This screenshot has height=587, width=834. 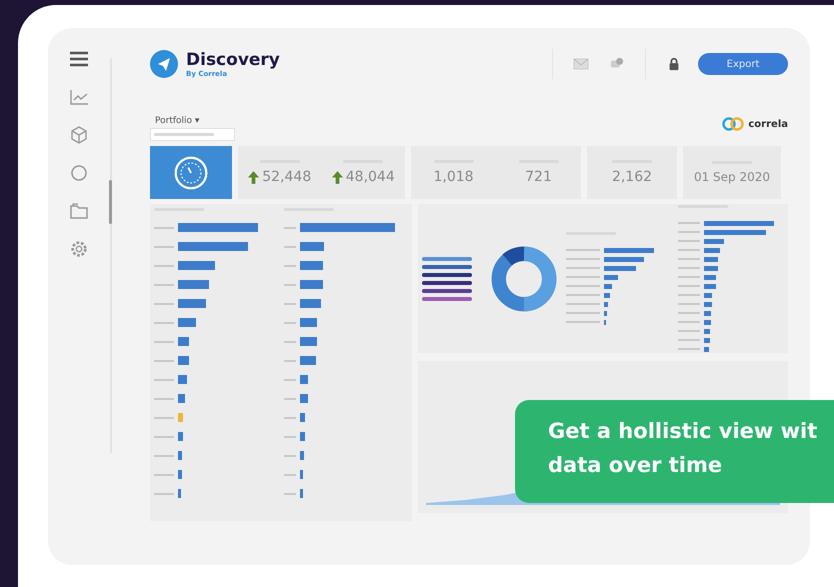 What do you see at coordinates (370, 177) in the screenshot?
I see `kpi-value: 48,044` at bounding box center [370, 177].